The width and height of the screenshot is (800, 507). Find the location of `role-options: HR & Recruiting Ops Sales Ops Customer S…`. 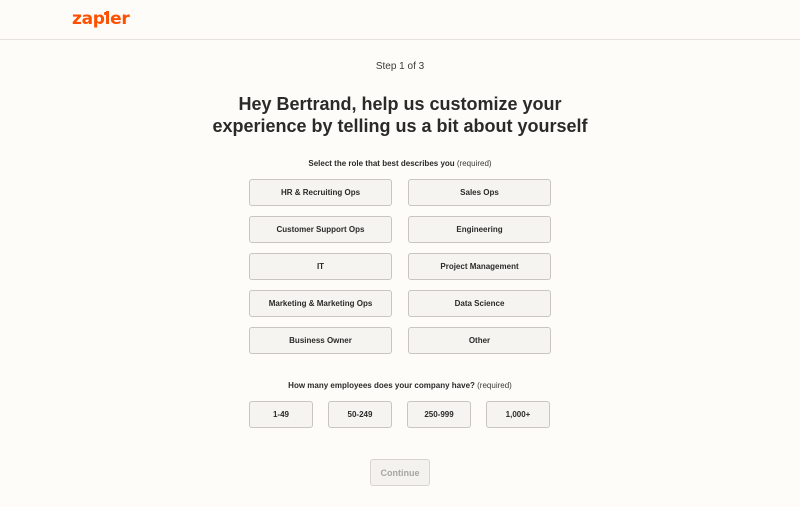

role-options: HR & Recruiting Ops Sales Ops Customer S… is located at coordinates (400, 266).